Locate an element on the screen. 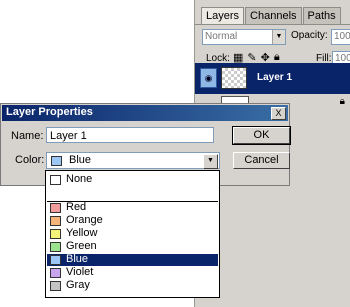 The width and height of the screenshot is (350, 307). panel-tabs: Layers Channels Paths is located at coordinates (271, 15).